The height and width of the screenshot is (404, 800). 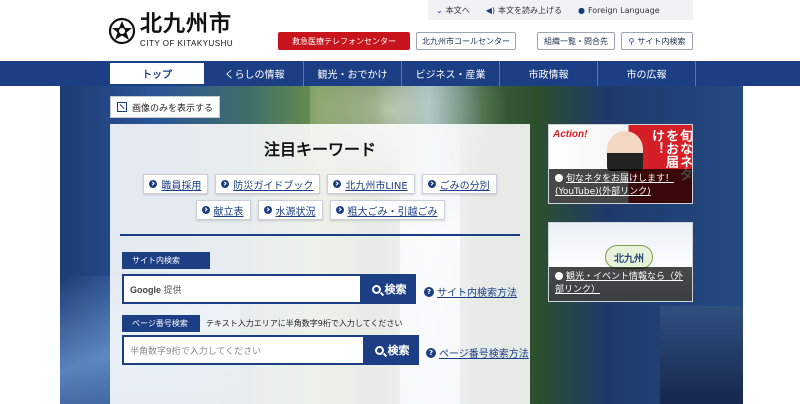 What do you see at coordinates (344, 41) in the screenshot?
I see `emergency-telephone-button: 救急医療テレフォンセンター` at bounding box center [344, 41].